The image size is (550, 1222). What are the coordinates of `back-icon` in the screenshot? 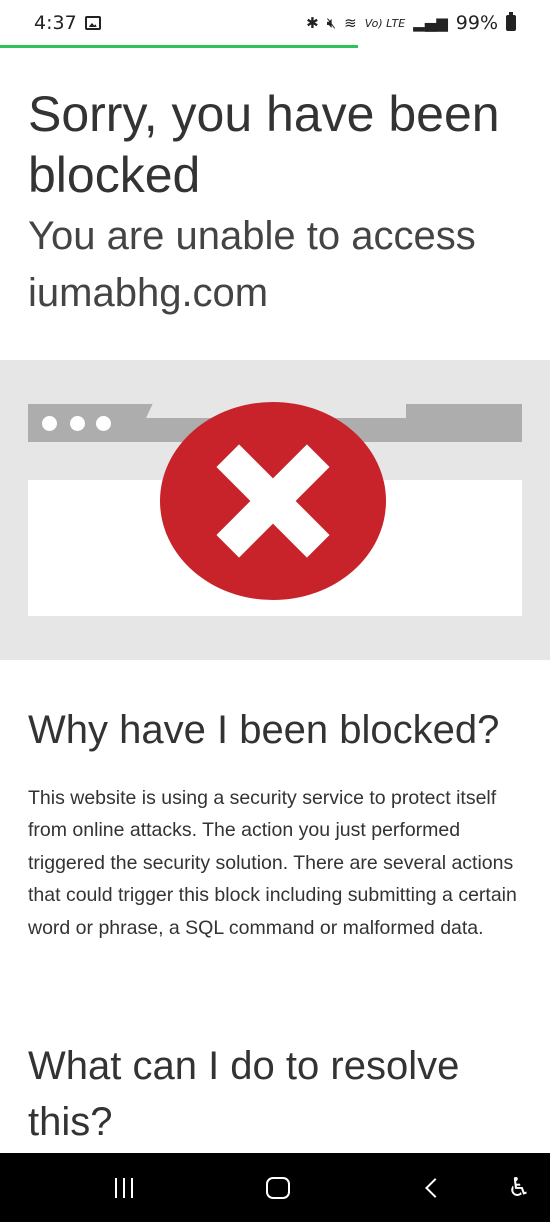 It's located at (435, 1187).